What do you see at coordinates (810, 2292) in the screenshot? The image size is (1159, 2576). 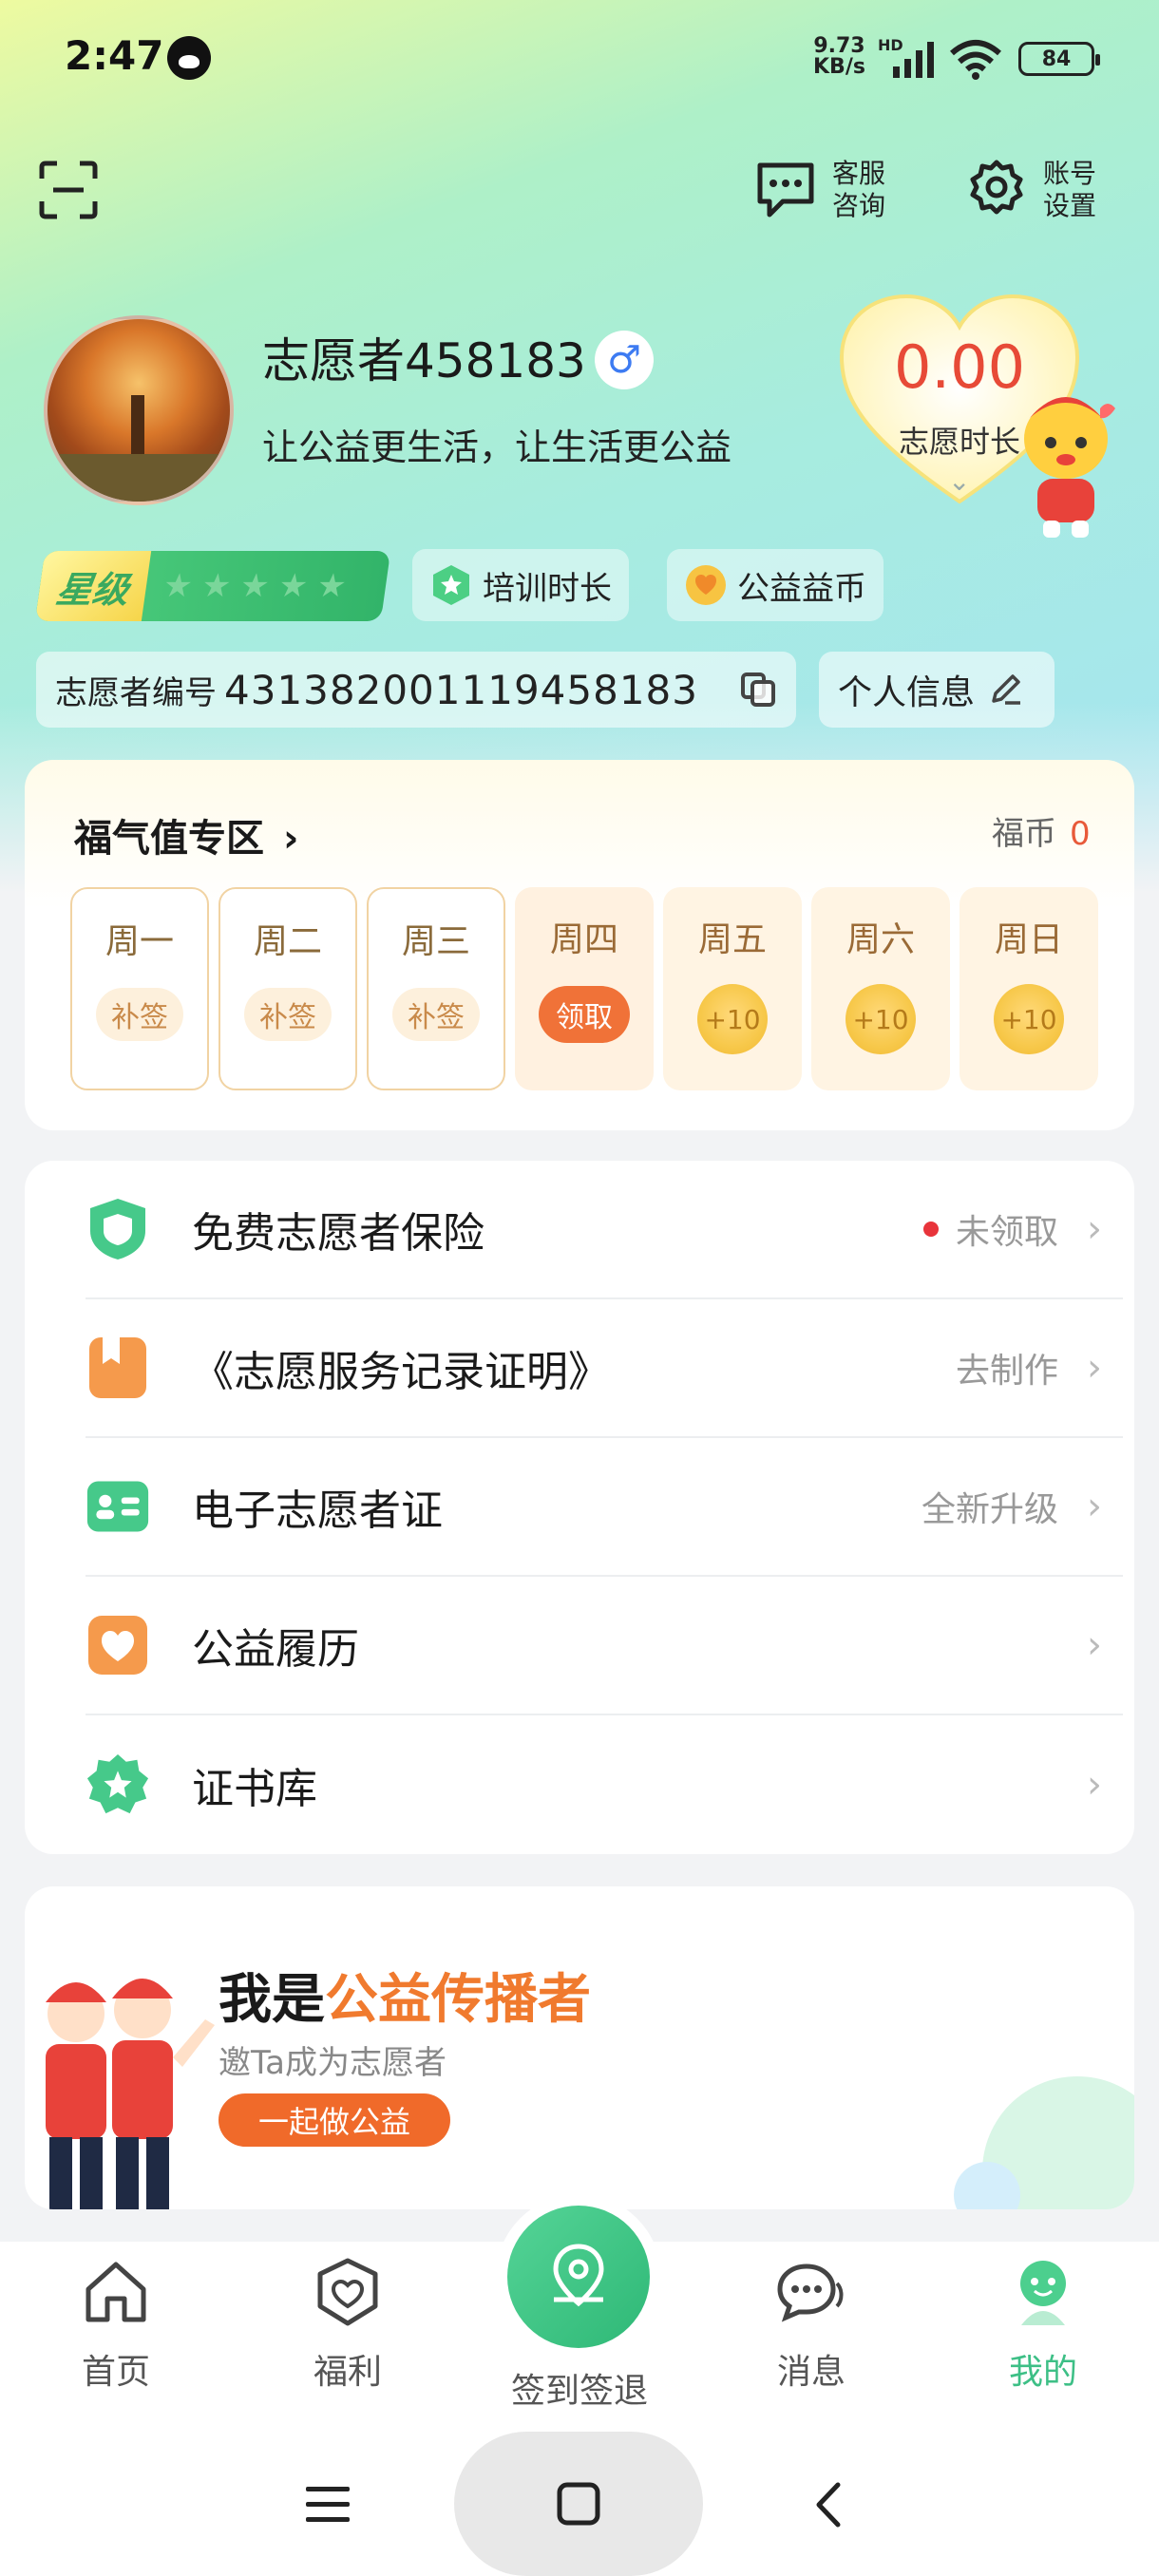 I see `chat-icon` at bounding box center [810, 2292].